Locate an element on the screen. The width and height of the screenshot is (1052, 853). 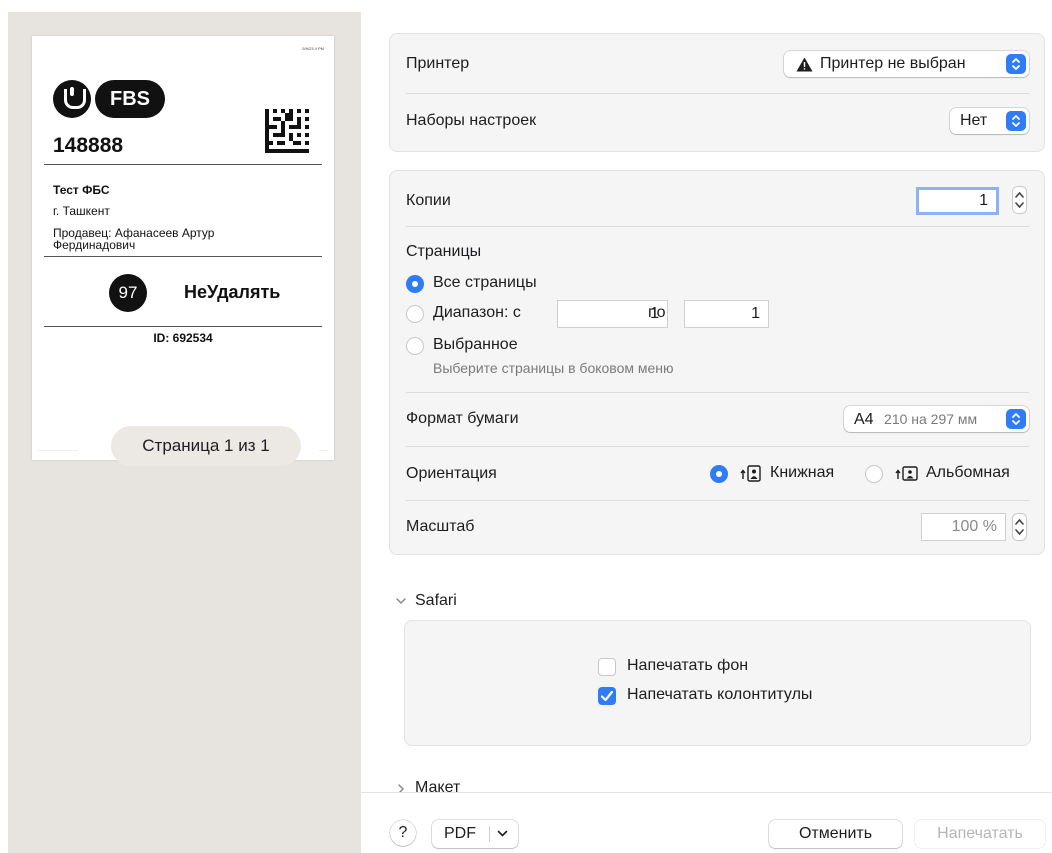
print-background-checkbox is located at coordinates (607, 667).